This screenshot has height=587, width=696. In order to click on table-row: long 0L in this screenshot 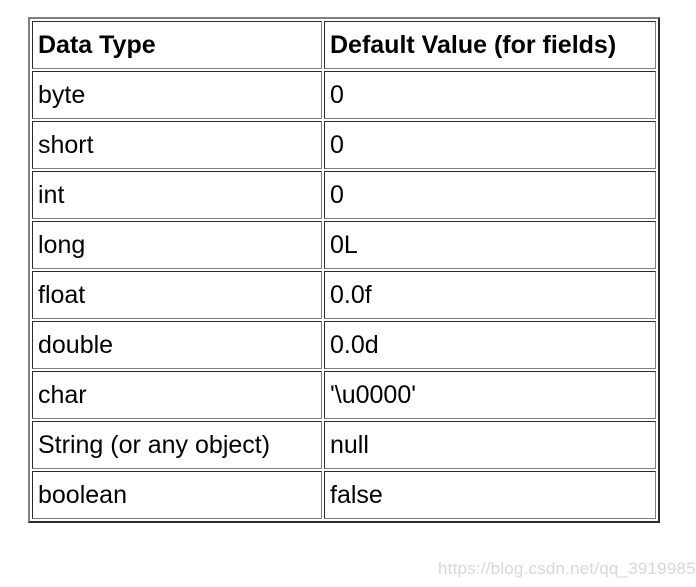, I will do `click(344, 245)`.